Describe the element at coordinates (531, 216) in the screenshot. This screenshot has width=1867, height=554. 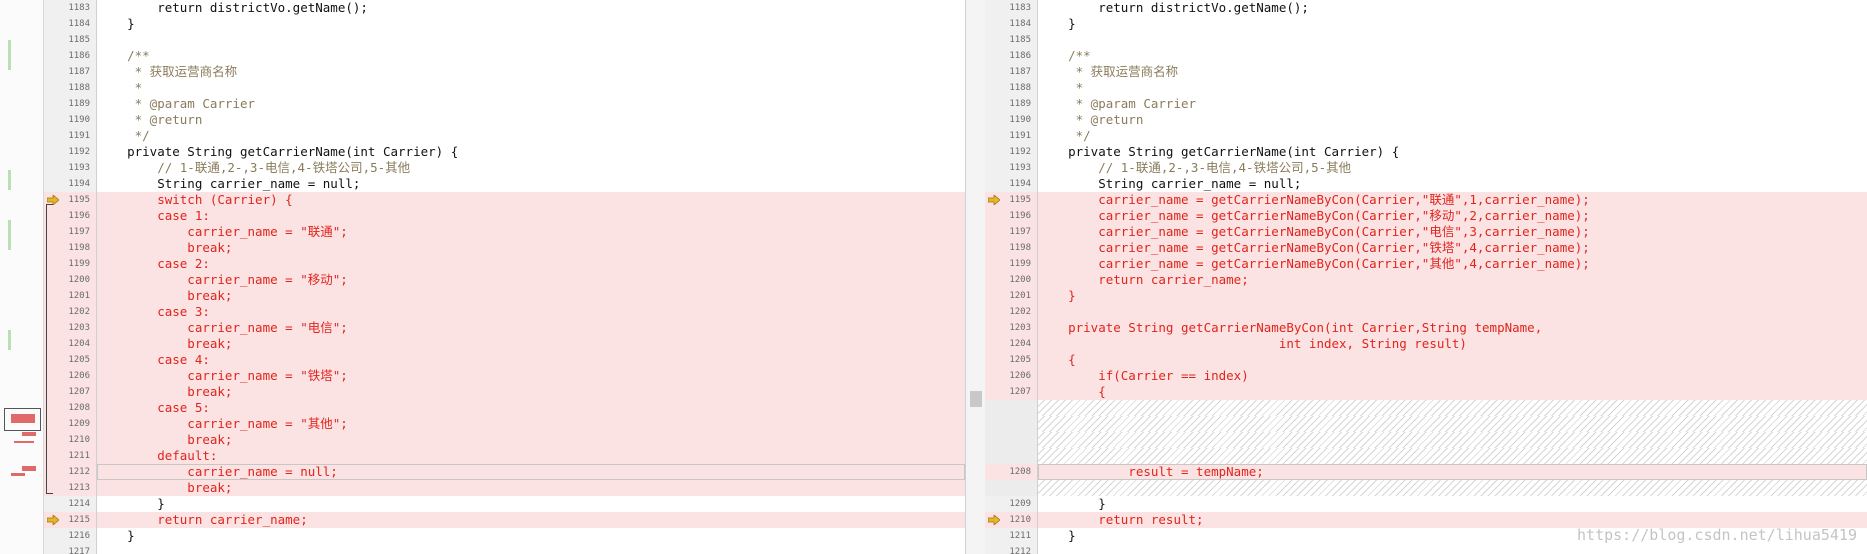
I see `code-line: case 1:` at that location.